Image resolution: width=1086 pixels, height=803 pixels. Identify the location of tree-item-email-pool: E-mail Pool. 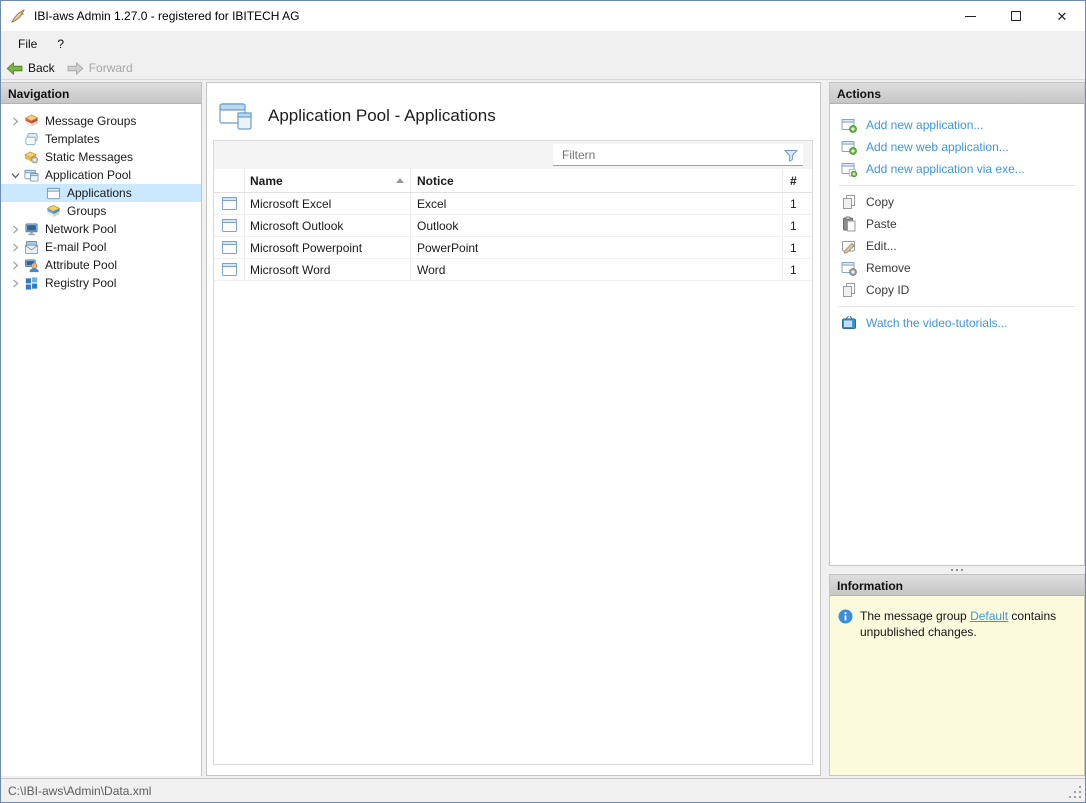
(101, 247).